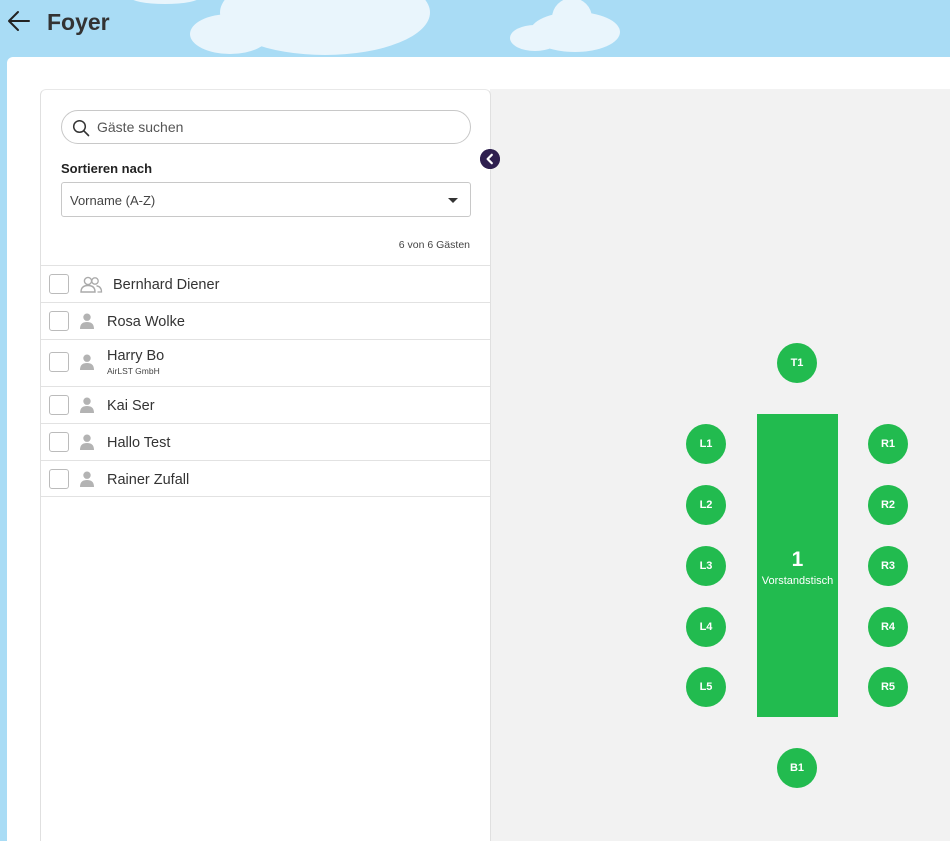  Describe the element at coordinates (78, 22) in the screenshot. I see `page-title: Foyer` at that location.